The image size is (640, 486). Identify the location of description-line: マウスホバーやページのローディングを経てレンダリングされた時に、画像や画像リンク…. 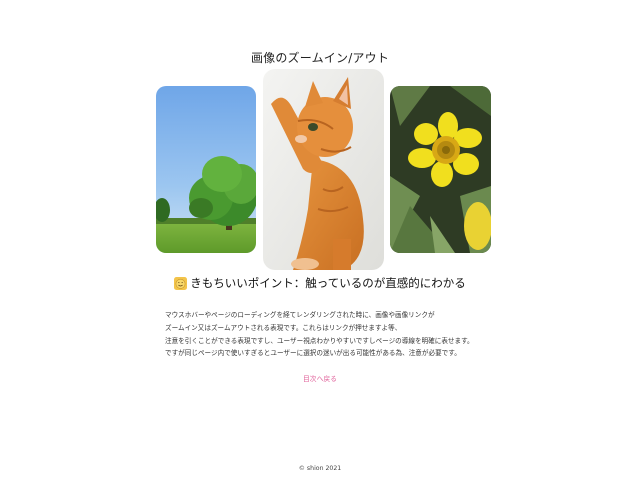
(300, 315).